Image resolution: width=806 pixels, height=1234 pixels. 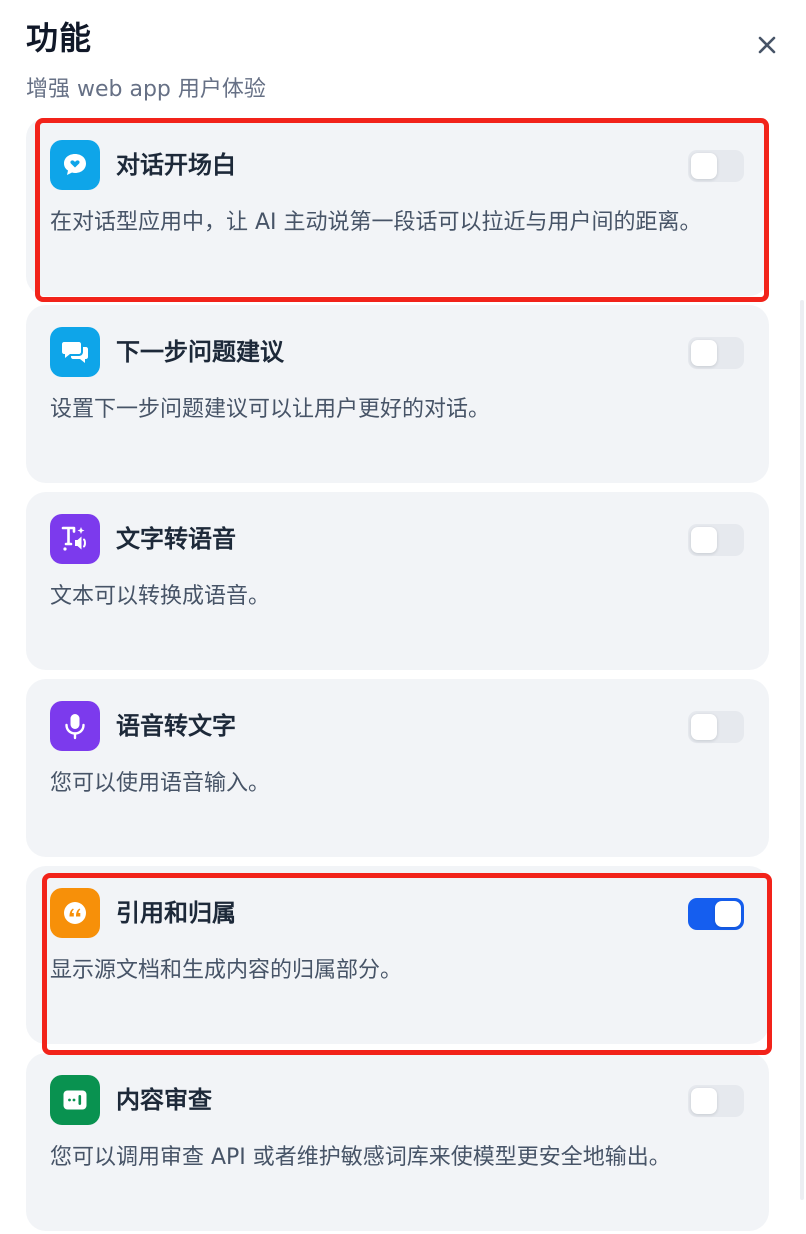 What do you see at coordinates (397, 207) in the screenshot?
I see `feature-card-opening: 对话开场白 在对话型应用中，让 AI 主动说第一段话可以拉近与用户间的距离。` at bounding box center [397, 207].